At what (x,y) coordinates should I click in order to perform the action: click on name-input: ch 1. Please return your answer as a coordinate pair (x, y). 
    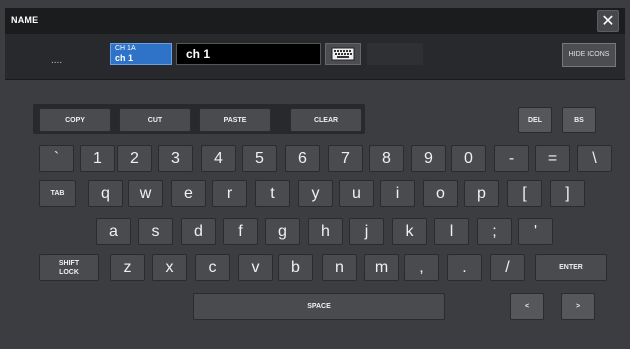
    Looking at the image, I should click on (248, 54).